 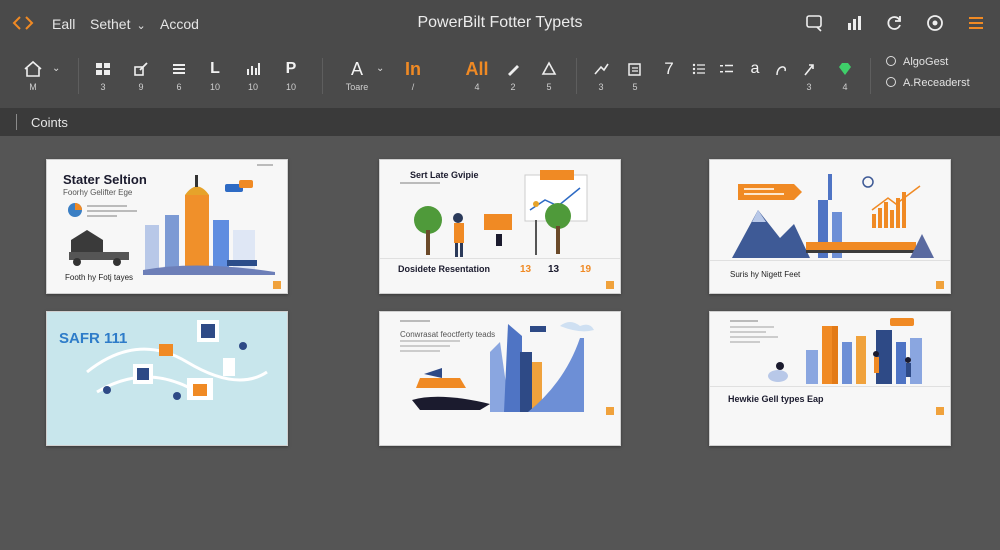 I want to click on refresh-icon, so click(x=895, y=23).